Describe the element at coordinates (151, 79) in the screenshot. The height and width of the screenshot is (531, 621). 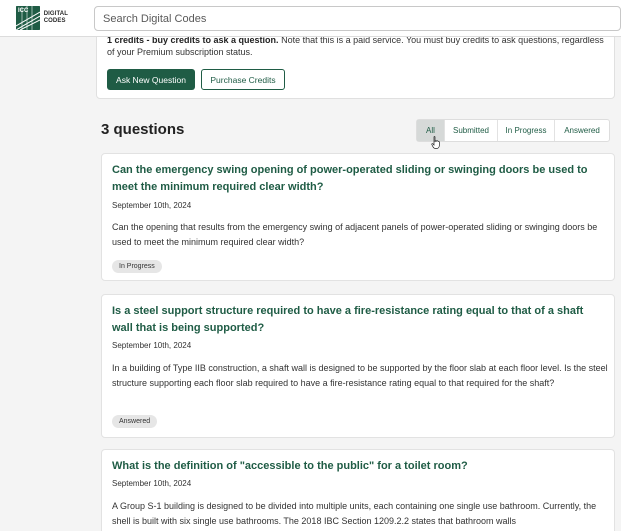
I see `ask-new-question-button: Ask New Question` at that location.